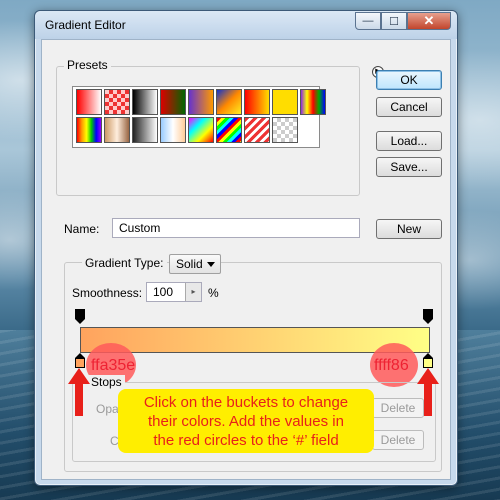 This screenshot has height=500, width=500. I want to click on presets-legend: Presets, so click(87, 65).